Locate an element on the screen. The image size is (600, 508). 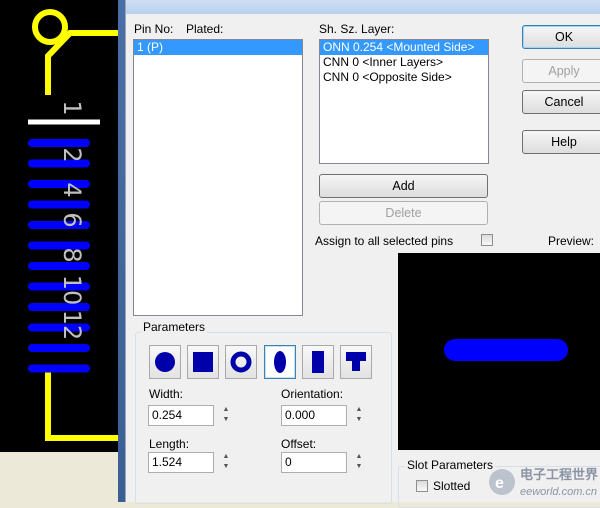
ring-shape-button is located at coordinates (241, 362).